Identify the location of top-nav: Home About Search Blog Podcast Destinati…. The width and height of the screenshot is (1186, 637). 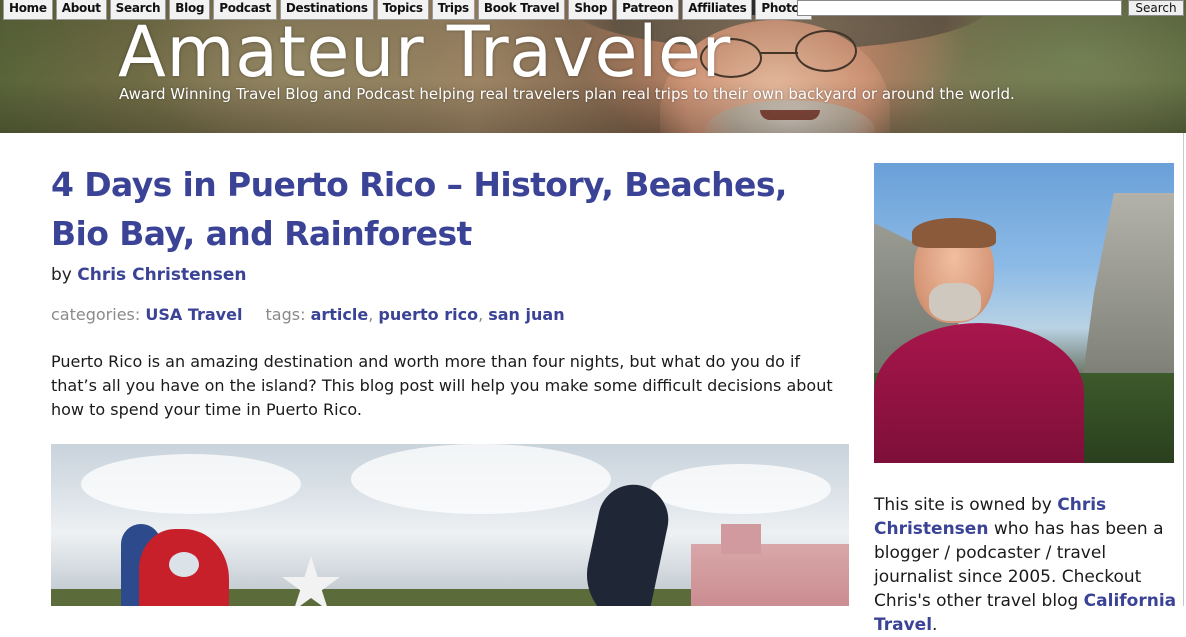
(406, 10).